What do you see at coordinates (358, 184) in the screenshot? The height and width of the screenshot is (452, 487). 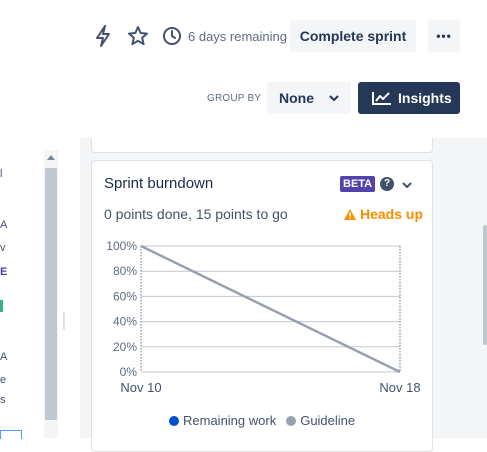 I see `beta-badge: BETA` at bounding box center [358, 184].